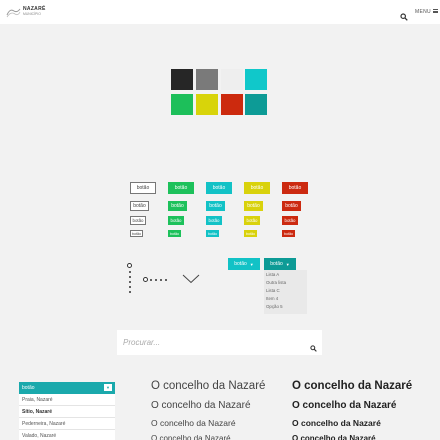 The width and height of the screenshot is (440, 440). I want to click on button-red-small: botão, so click(290, 220).